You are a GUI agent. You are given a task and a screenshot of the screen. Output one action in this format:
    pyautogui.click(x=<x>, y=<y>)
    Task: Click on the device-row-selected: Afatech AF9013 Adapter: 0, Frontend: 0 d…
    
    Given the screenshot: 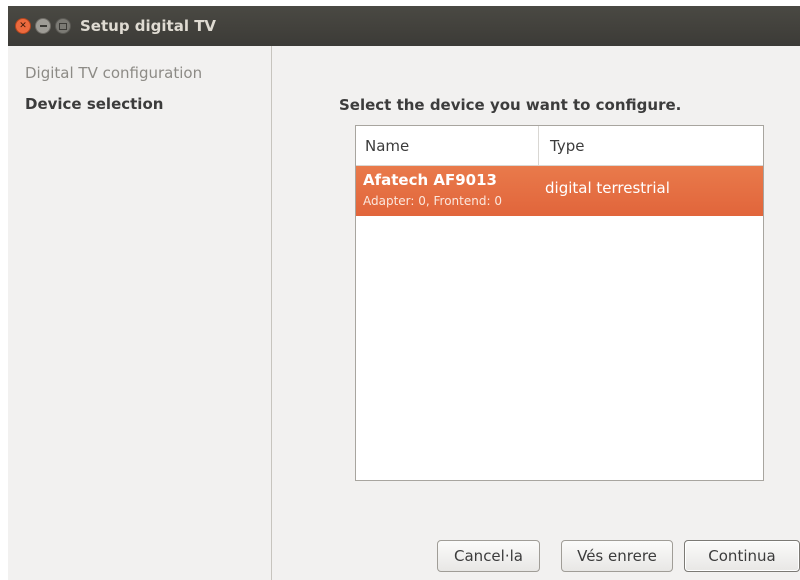 What is the action you would take?
    pyautogui.click(x=559, y=191)
    